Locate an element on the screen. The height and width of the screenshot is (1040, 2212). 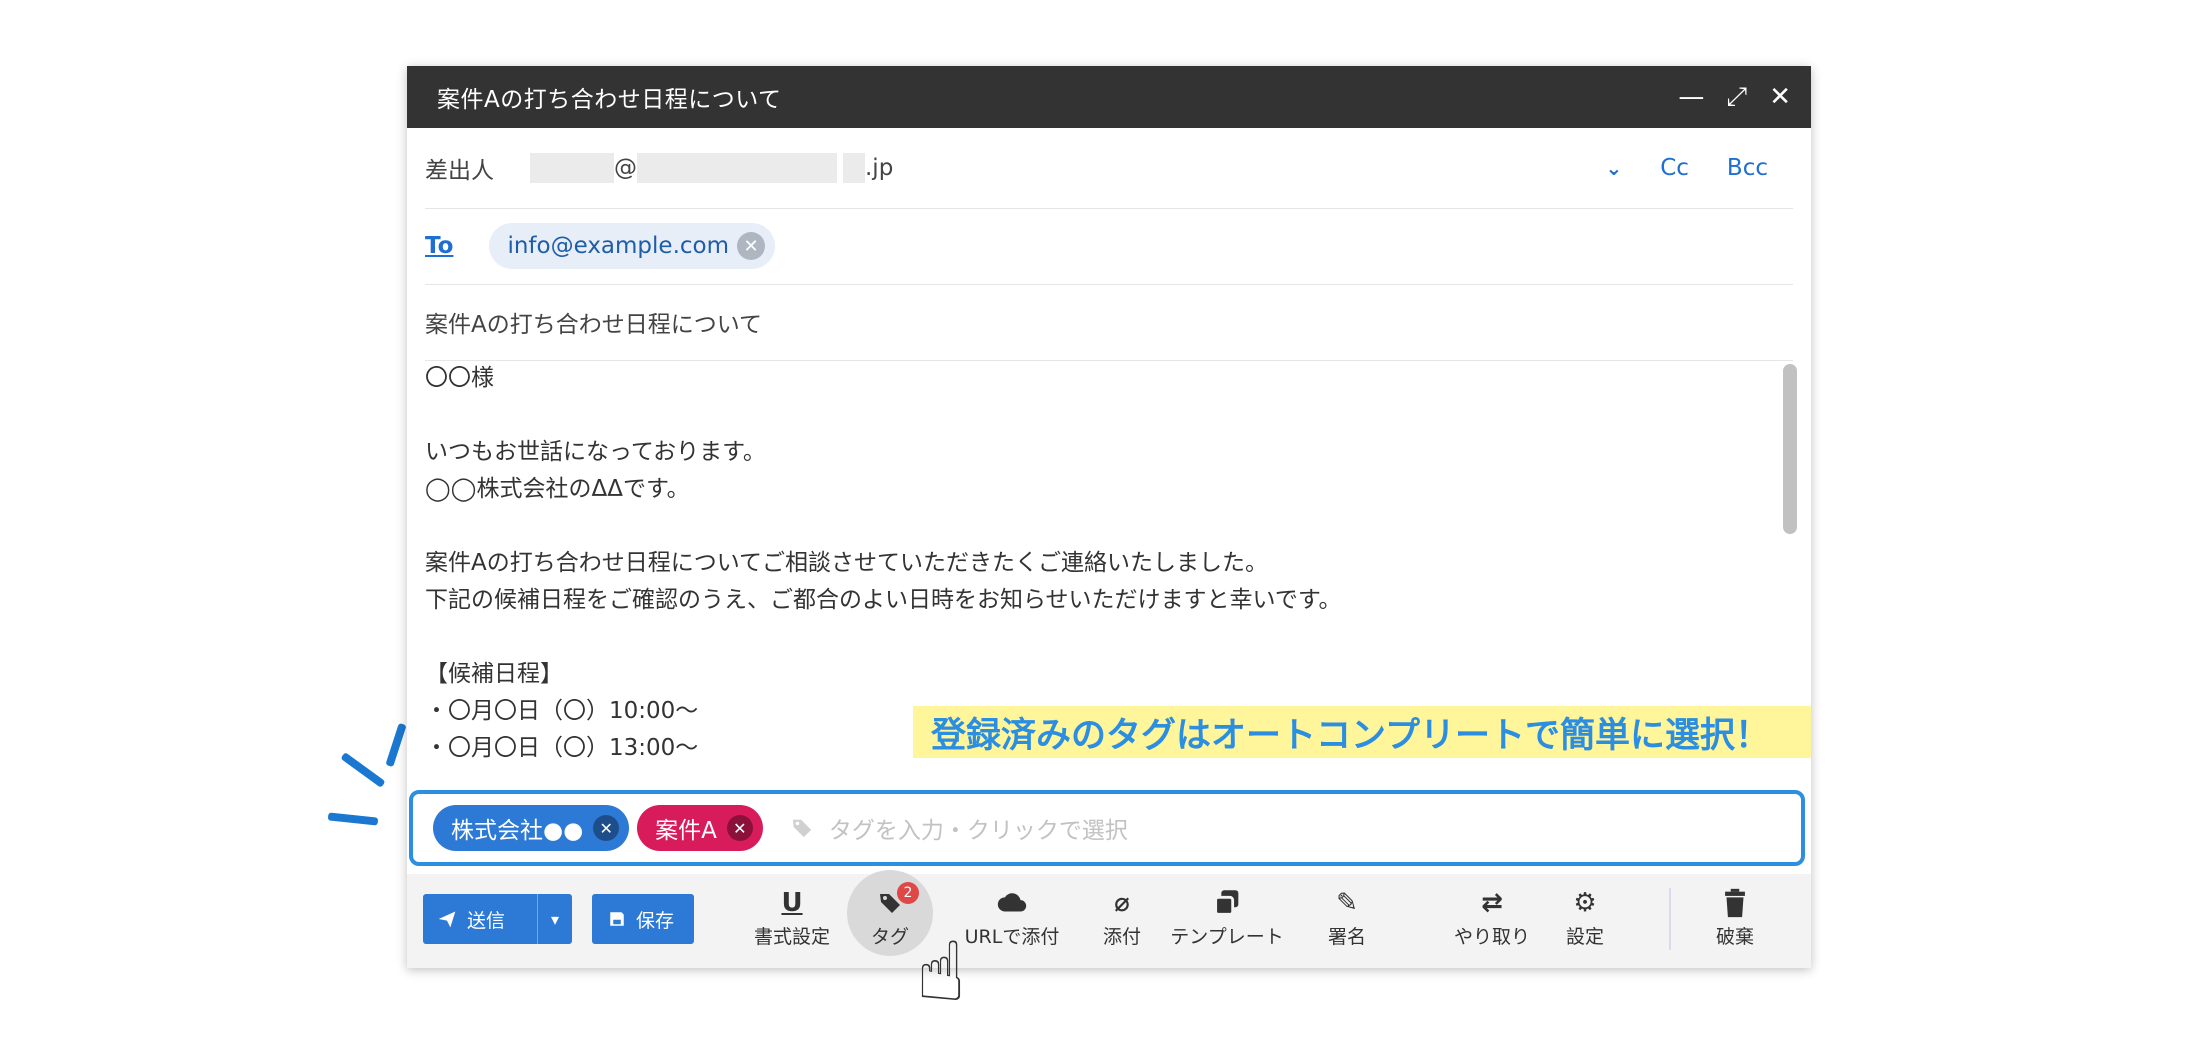
signature-label: 署名 is located at coordinates (1346, 937).